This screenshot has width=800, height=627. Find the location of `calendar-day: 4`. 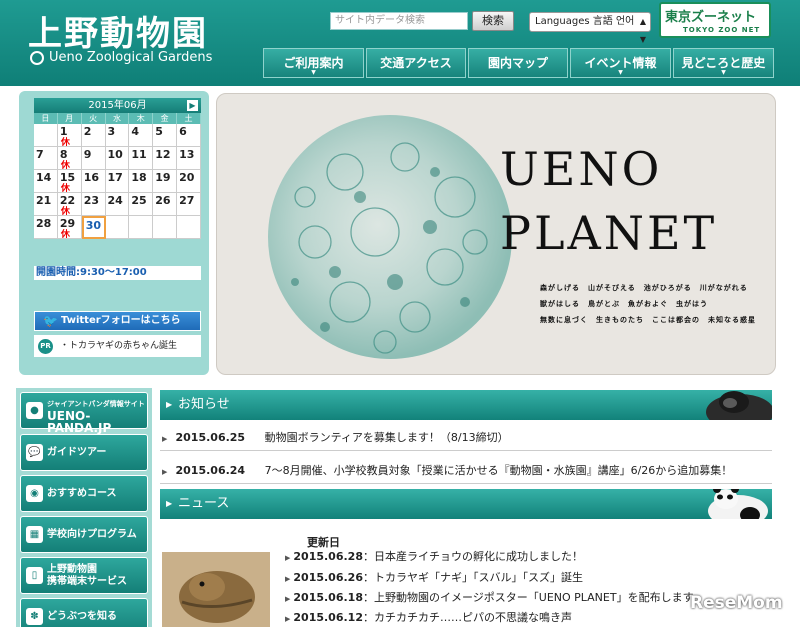

calendar-day: 4 is located at coordinates (141, 135).